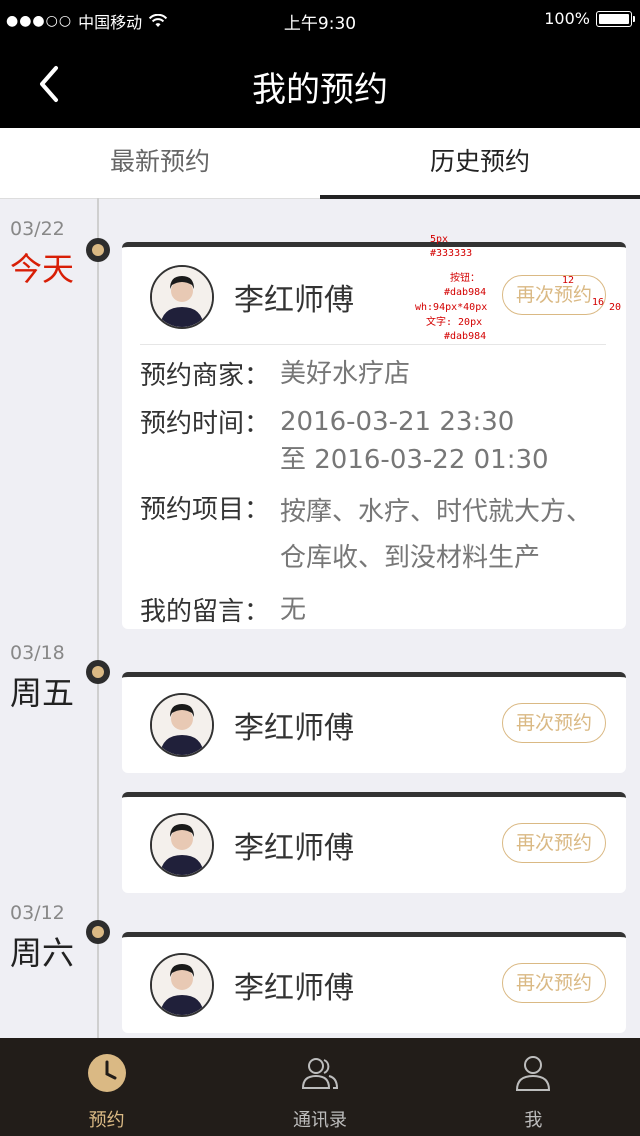 Image resolution: width=640 pixels, height=1136 pixels. I want to click on message-label: 我的留言：, so click(205, 612).